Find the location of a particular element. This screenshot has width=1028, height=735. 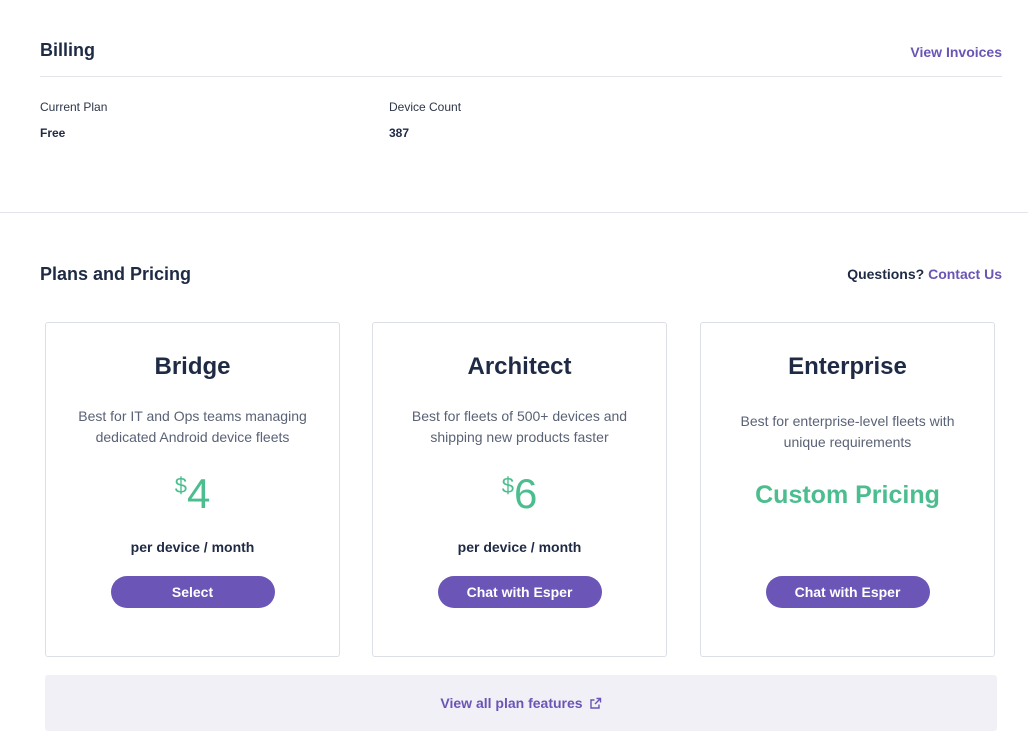

plan-name: Architect is located at coordinates (519, 366).